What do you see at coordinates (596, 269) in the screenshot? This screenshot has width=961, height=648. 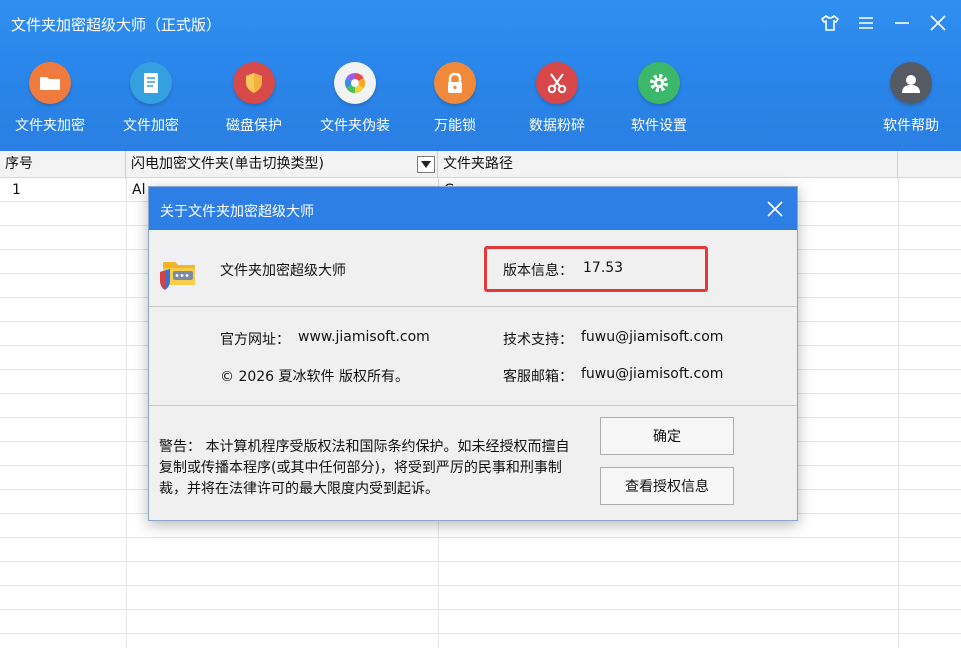 I see `version-highlight-box` at bounding box center [596, 269].